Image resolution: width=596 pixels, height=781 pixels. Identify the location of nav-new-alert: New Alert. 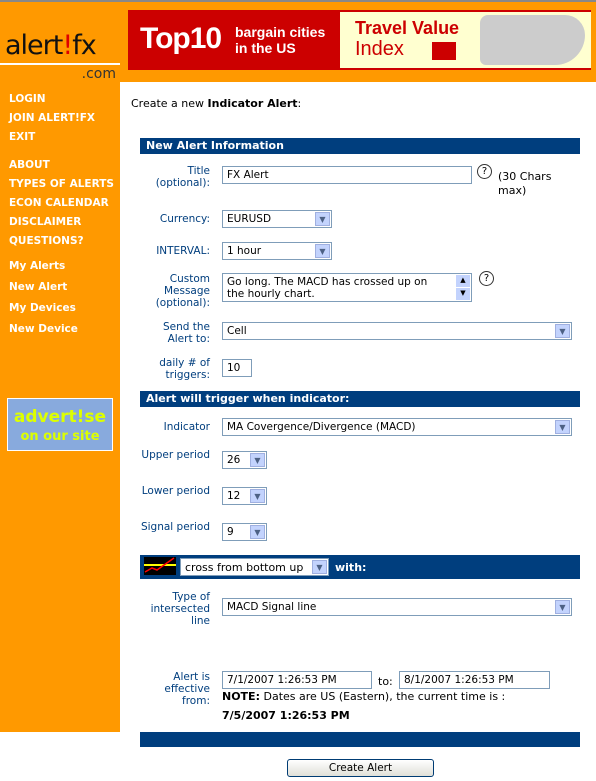
(38, 287).